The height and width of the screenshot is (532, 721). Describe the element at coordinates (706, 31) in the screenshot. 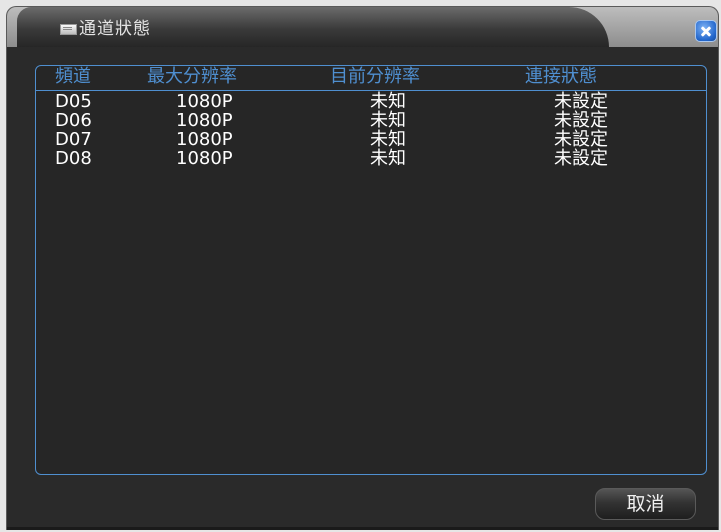

I see `close-icon` at that location.